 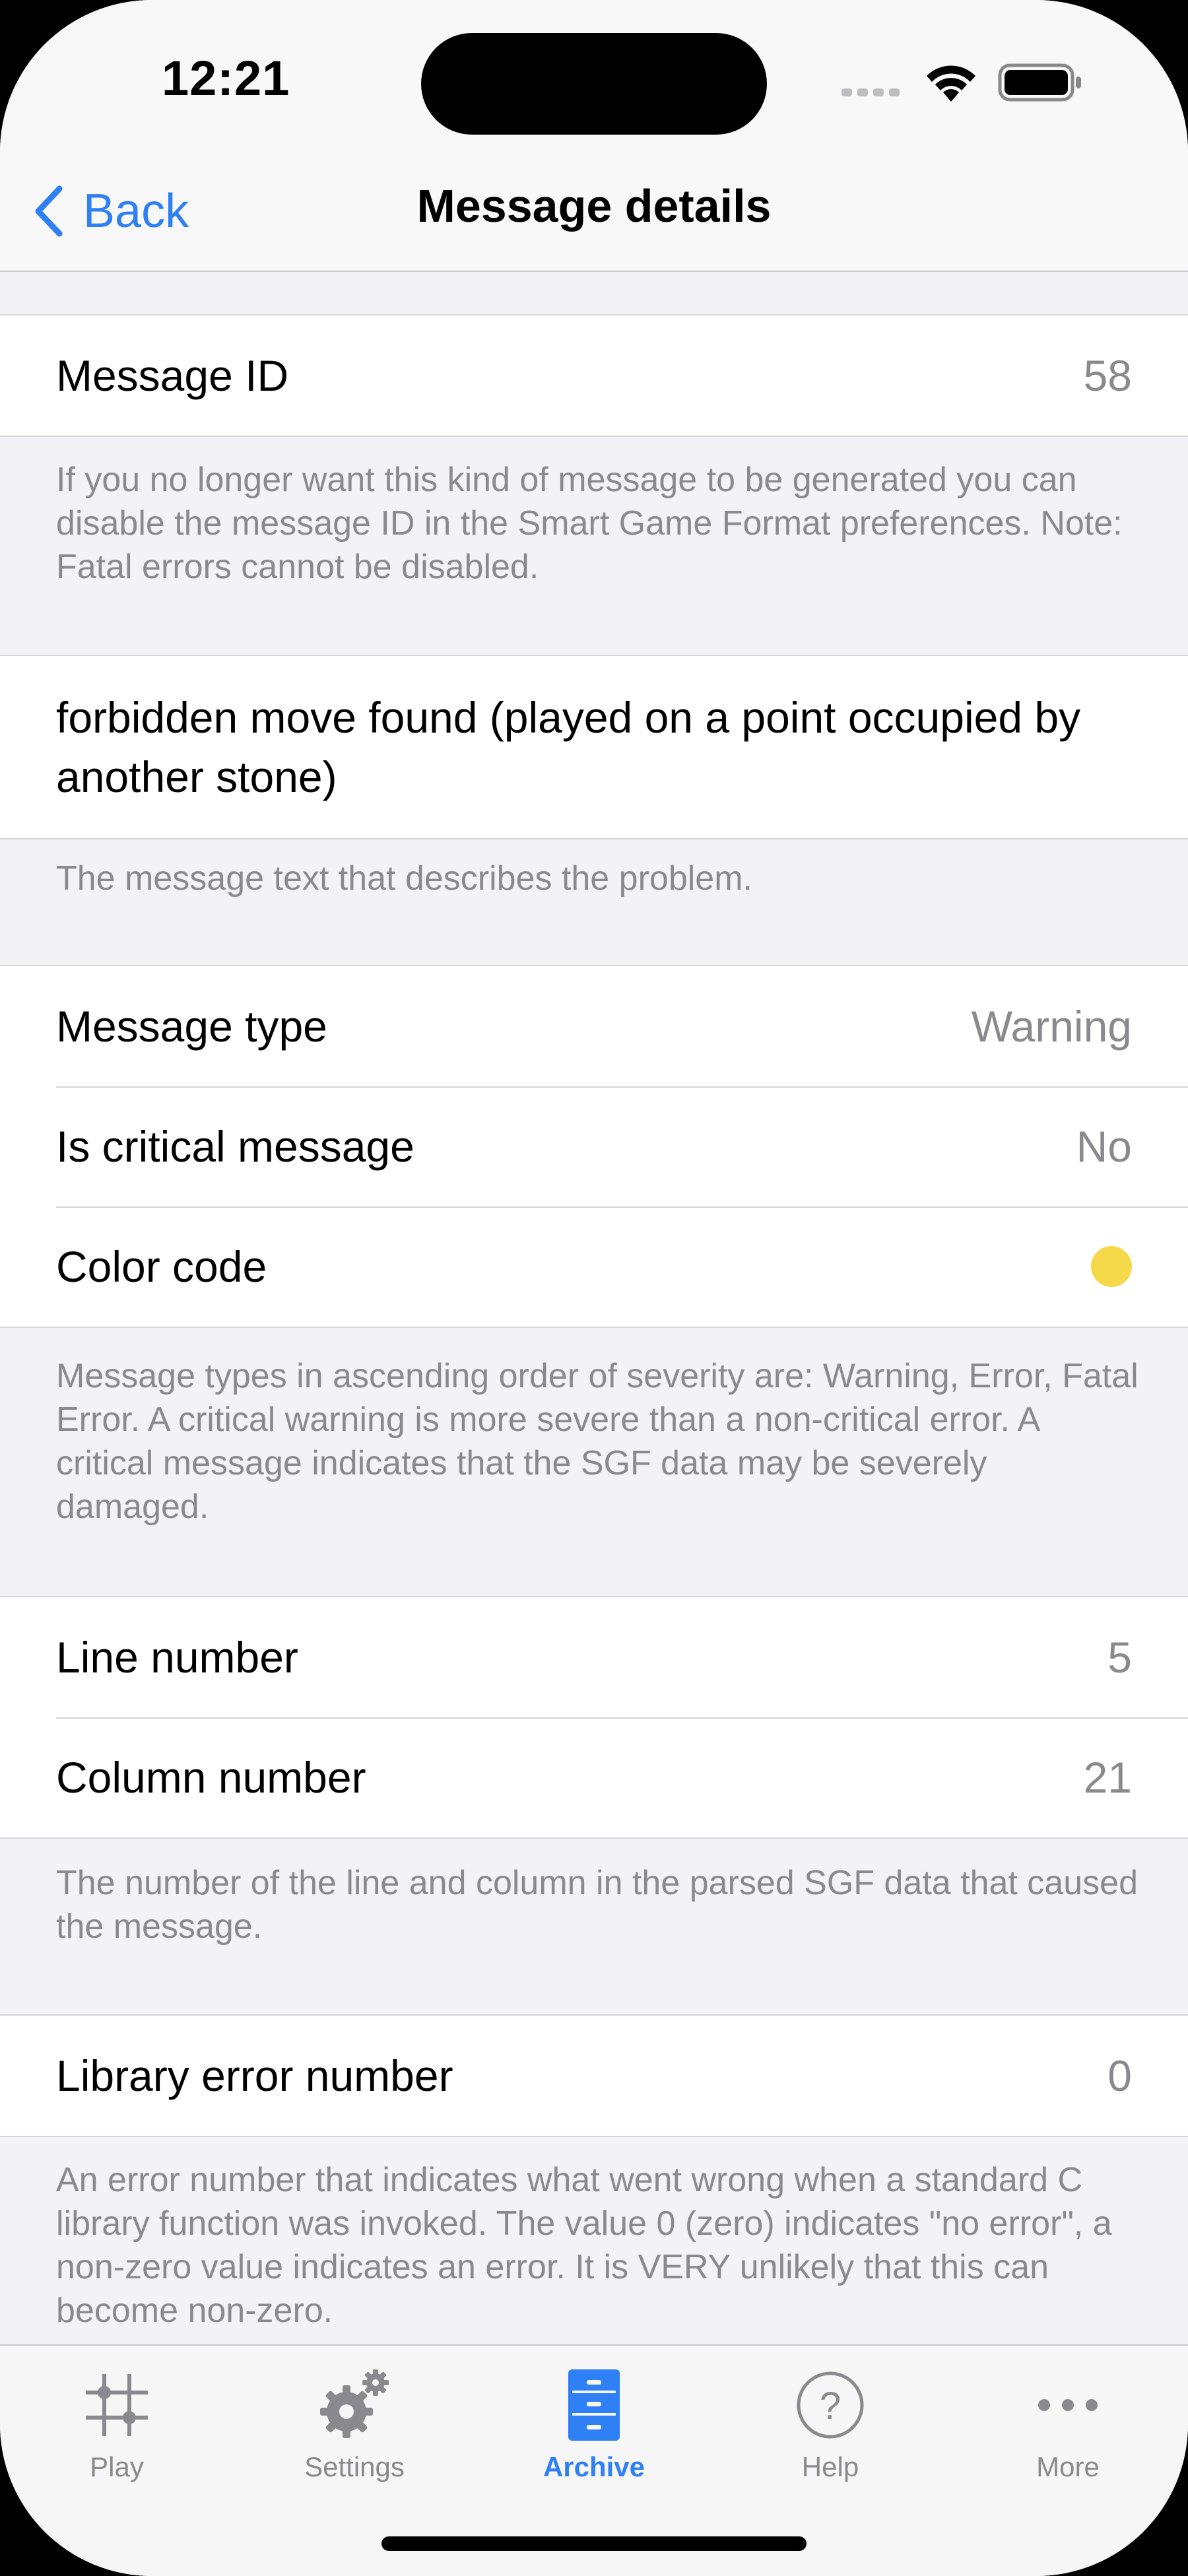 What do you see at coordinates (1111, 1266) in the screenshot?
I see `color-code-dot` at bounding box center [1111, 1266].